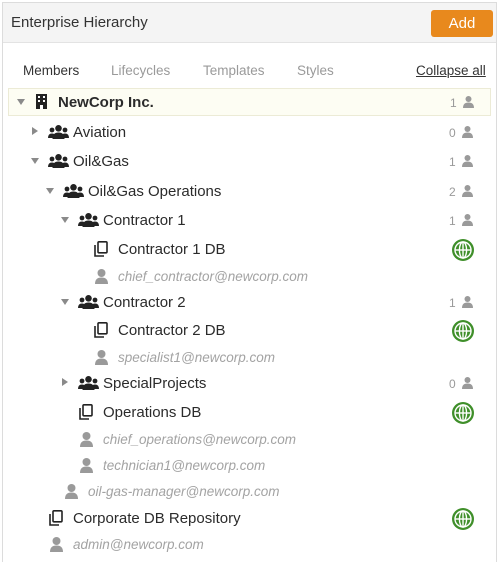 The image size is (500, 562). Describe the element at coordinates (249, 102) in the screenshot. I see `tree-node-newcorp: NewCorp Inc. 1` at that location.